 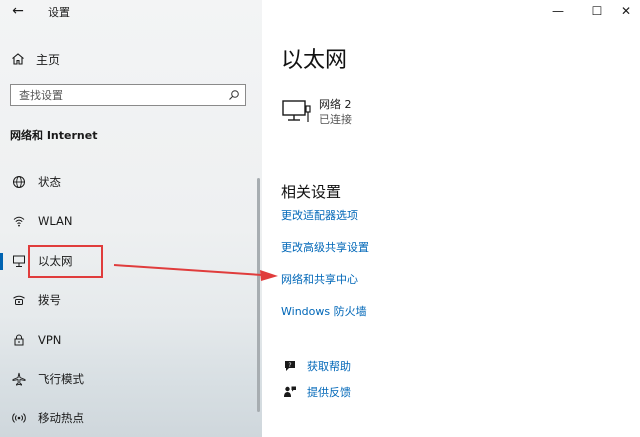 I want to click on sidebar-item-label: 以太网, so click(x=55, y=261).